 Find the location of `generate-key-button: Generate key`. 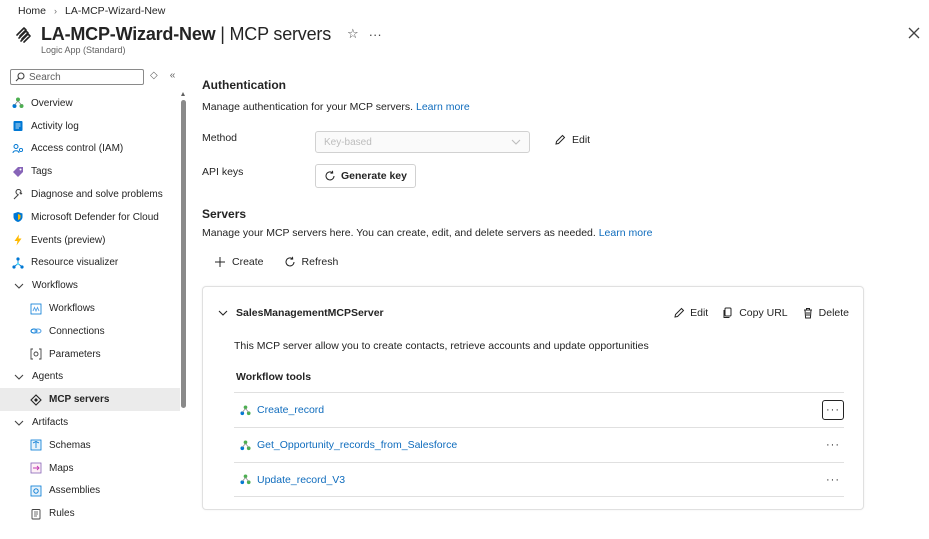

generate-key-button: Generate key is located at coordinates (365, 176).